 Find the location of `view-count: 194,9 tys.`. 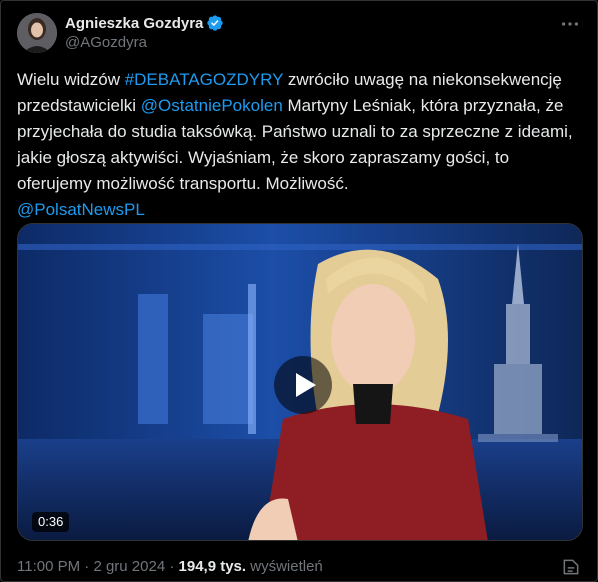

view-count: 194,9 tys. is located at coordinates (212, 566).